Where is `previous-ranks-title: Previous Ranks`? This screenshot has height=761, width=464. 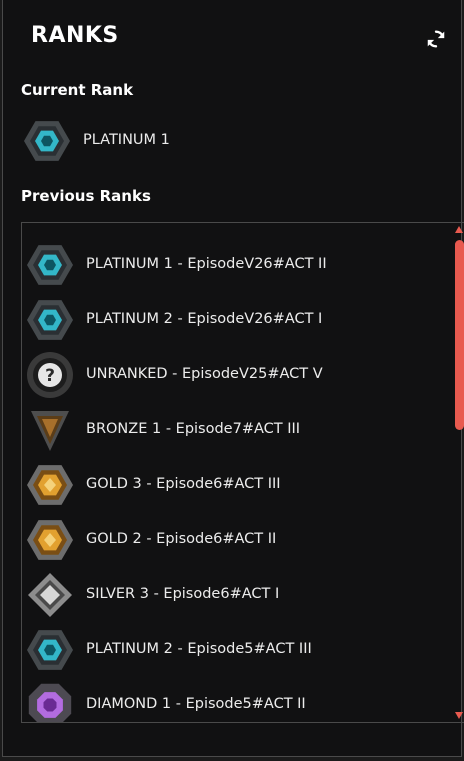
previous-ranks-title: Previous Ranks is located at coordinates (86, 196).